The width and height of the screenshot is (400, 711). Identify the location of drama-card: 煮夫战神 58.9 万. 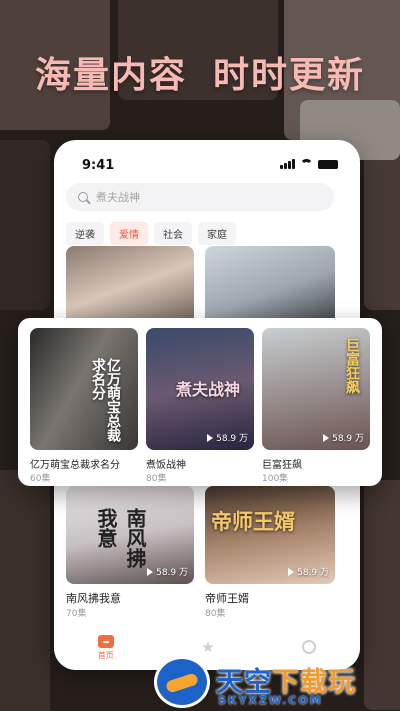
(200, 389).